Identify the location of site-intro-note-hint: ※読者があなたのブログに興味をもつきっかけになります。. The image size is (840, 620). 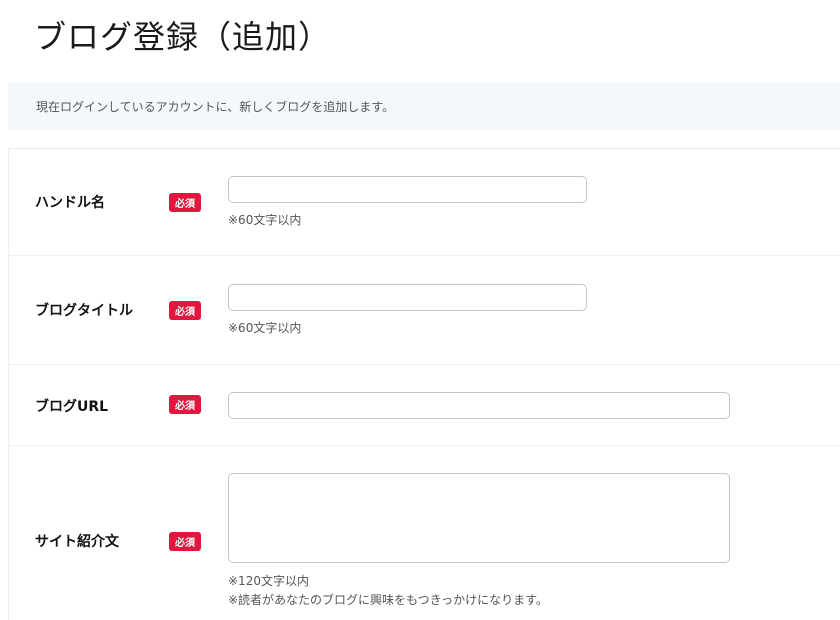
(388, 600).